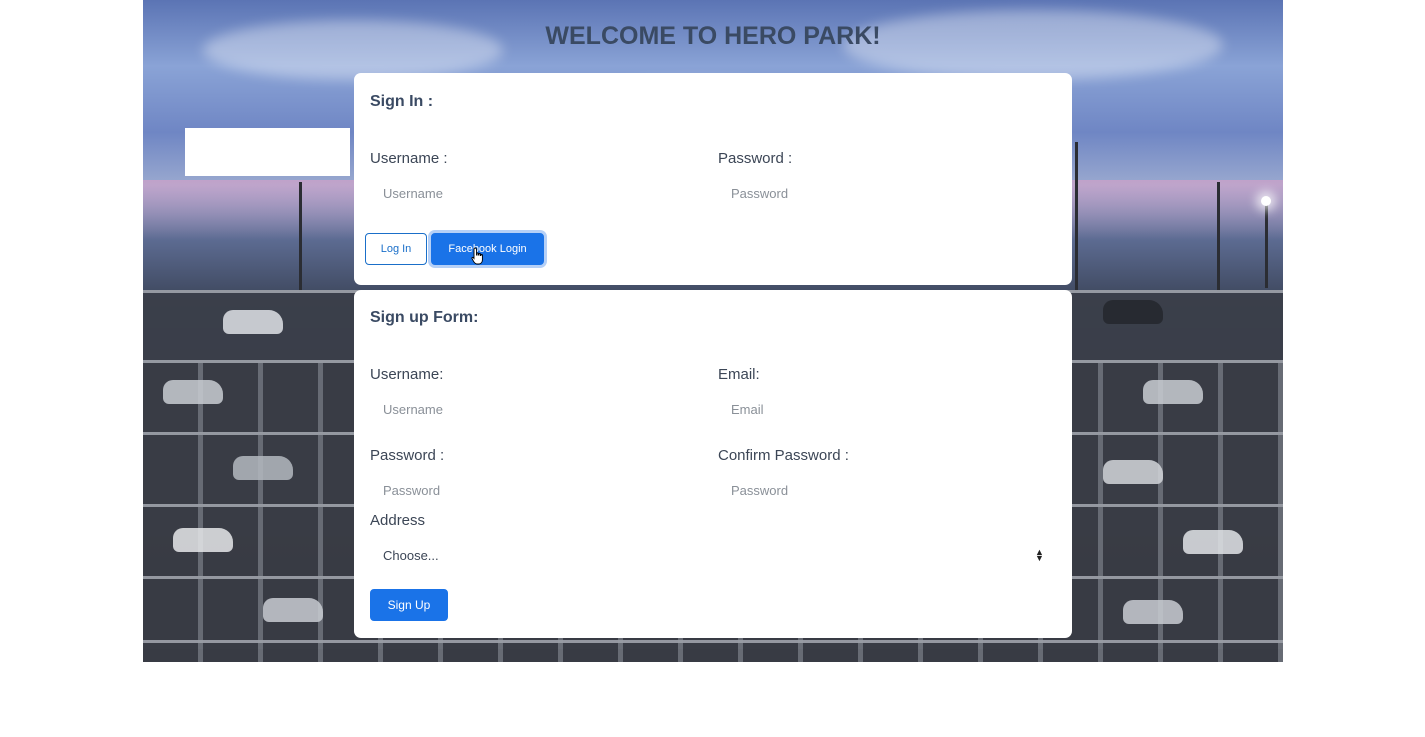 The image size is (1425, 737). I want to click on signup-confirm-password-input, so click(887, 490).